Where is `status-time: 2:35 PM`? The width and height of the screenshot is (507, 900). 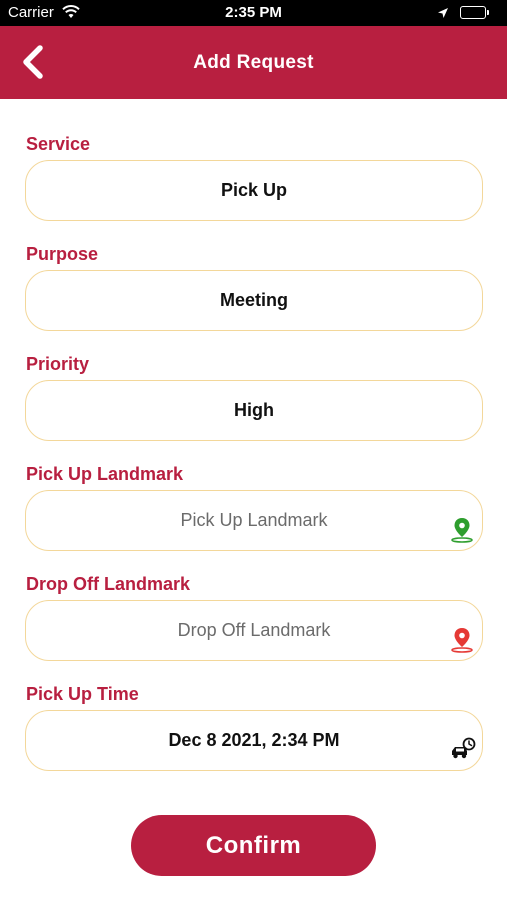 status-time: 2:35 PM is located at coordinates (253, 12).